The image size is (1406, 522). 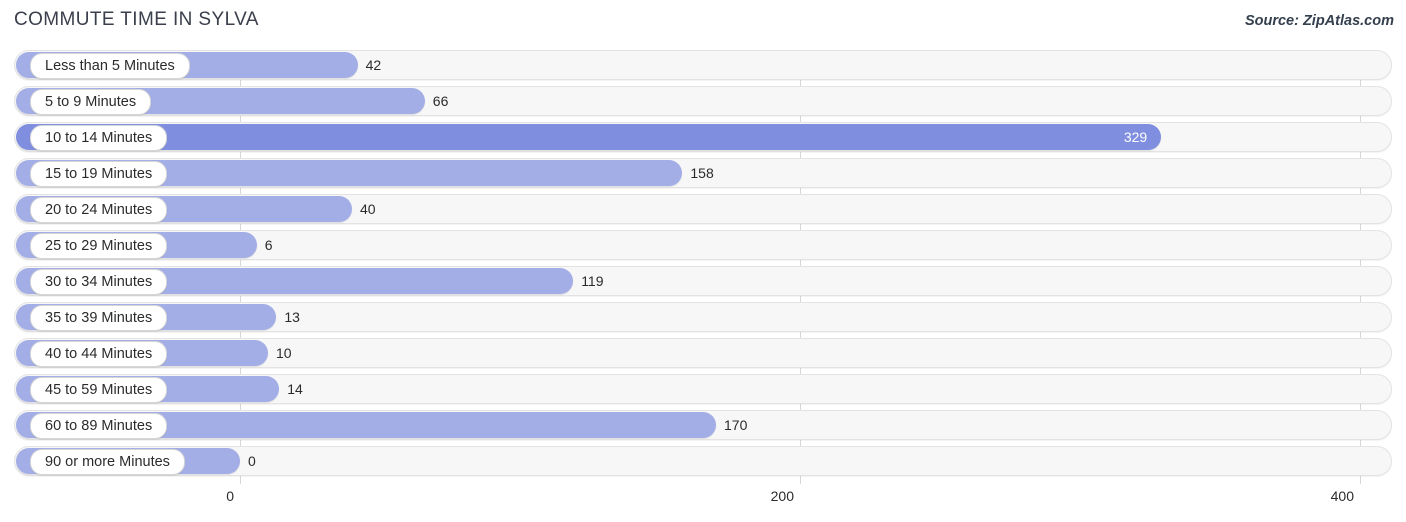 I want to click on bar-row: 329 10 to 14 Minutes, so click(x=703, y=138).